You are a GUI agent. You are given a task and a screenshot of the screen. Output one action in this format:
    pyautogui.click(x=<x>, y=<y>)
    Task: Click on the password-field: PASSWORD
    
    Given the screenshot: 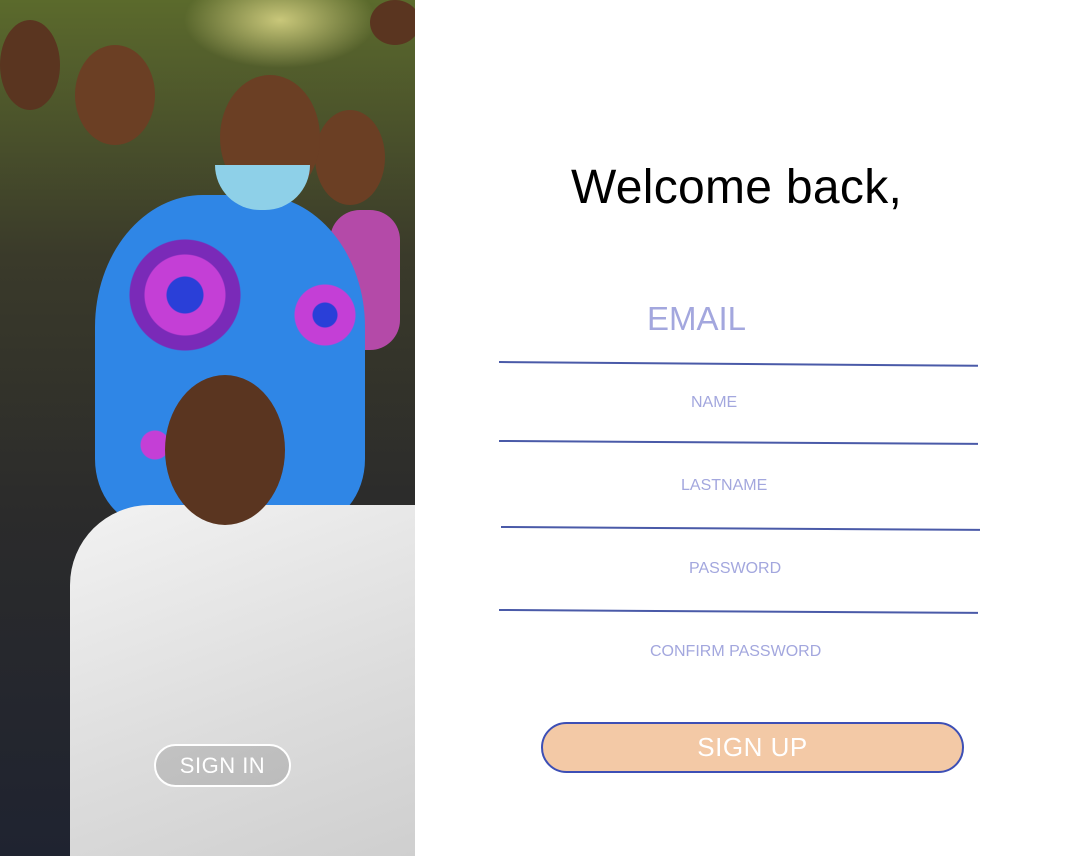 What is the action you would take?
    pyautogui.click(x=735, y=569)
    